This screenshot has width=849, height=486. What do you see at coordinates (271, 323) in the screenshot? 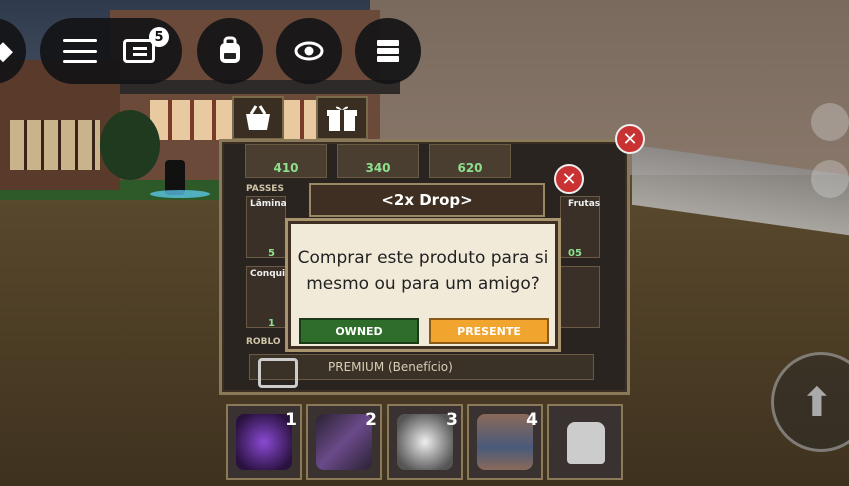
I see `pass-card-price: 1` at bounding box center [271, 323].